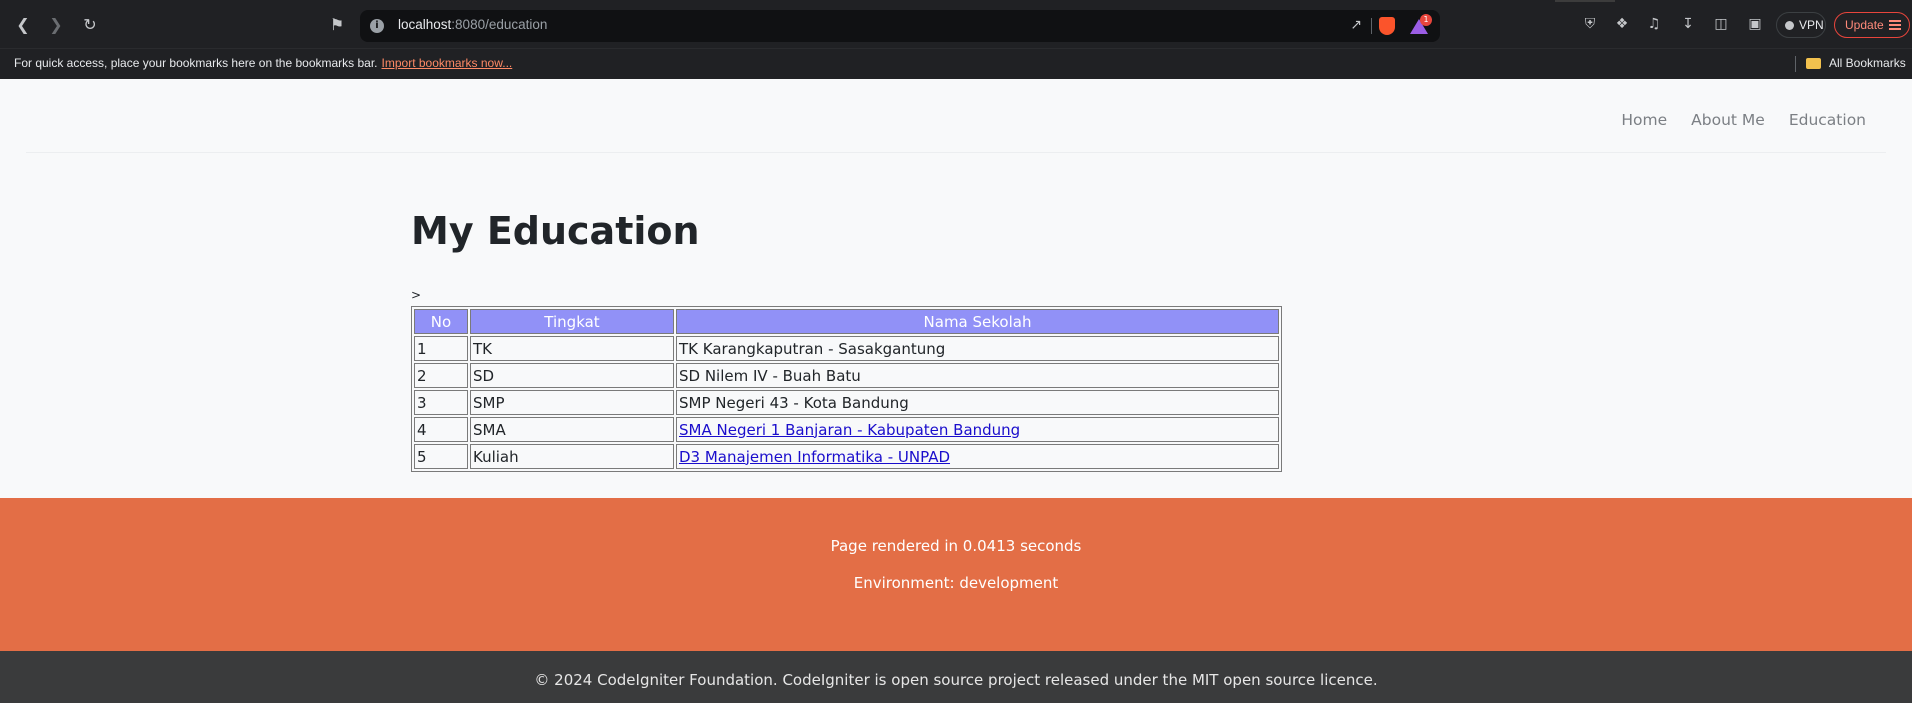 Image resolution: width=1912 pixels, height=703 pixels. Describe the element at coordinates (416, 295) in the screenshot. I see `stray-text: >` at that location.